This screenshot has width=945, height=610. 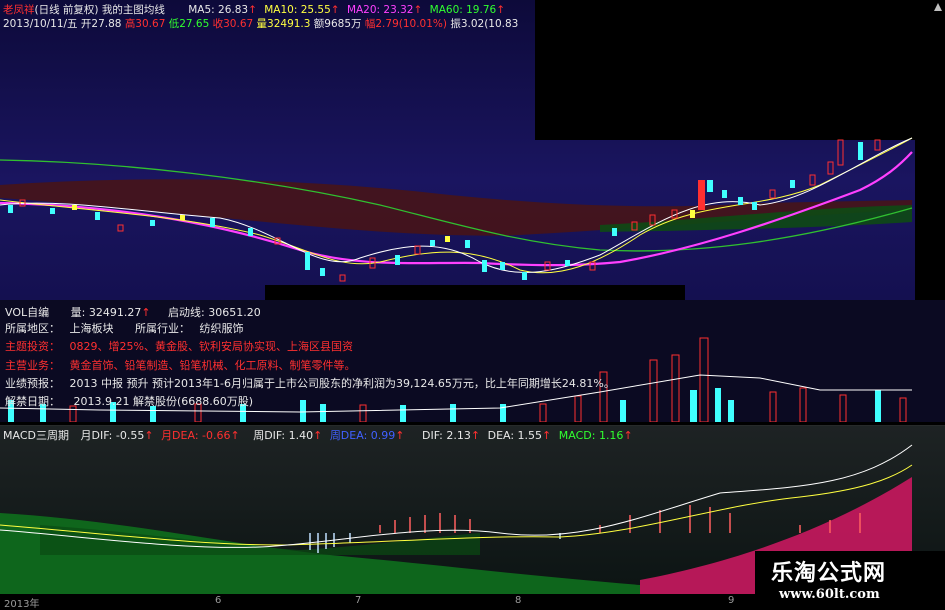 I want to click on quote-volume: 量32491.3, so click(x=283, y=24).